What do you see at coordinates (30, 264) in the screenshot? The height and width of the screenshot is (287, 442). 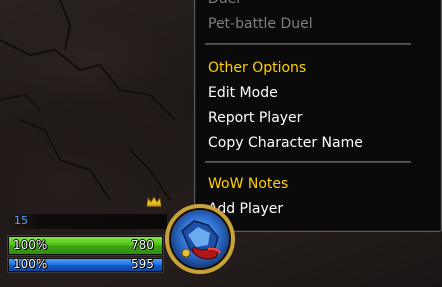 I see `mana-percent: 100%` at bounding box center [30, 264].